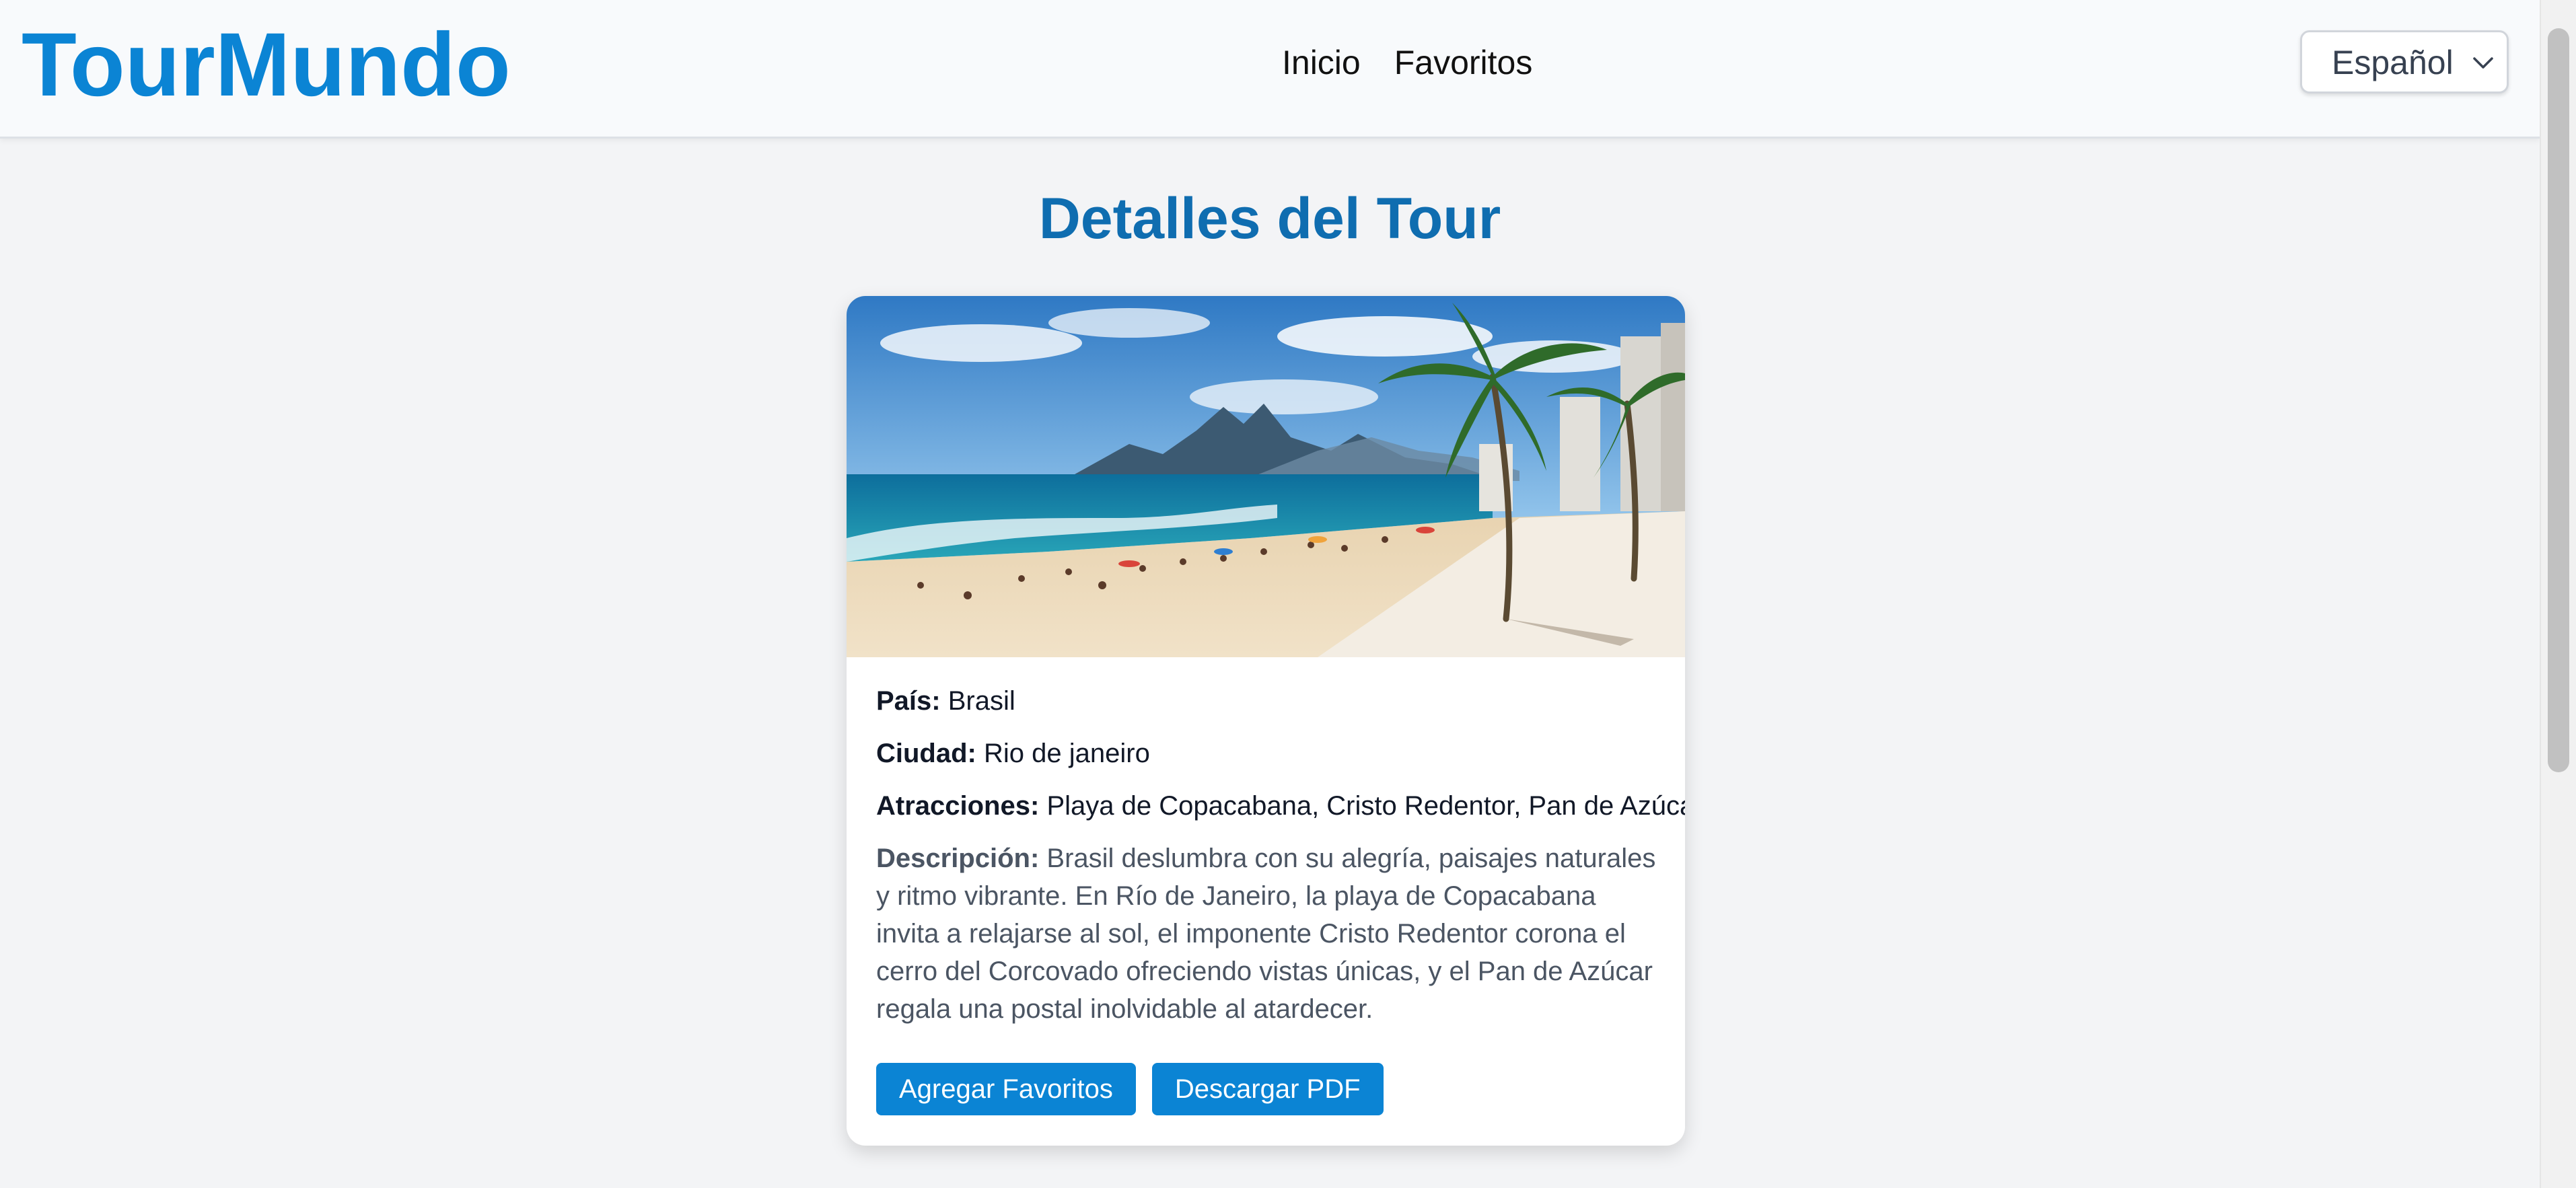 This screenshot has width=2576, height=1188. What do you see at coordinates (1321, 63) in the screenshot?
I see `nav-link-inicio: Inicio` at bounding box center [1321, 63].